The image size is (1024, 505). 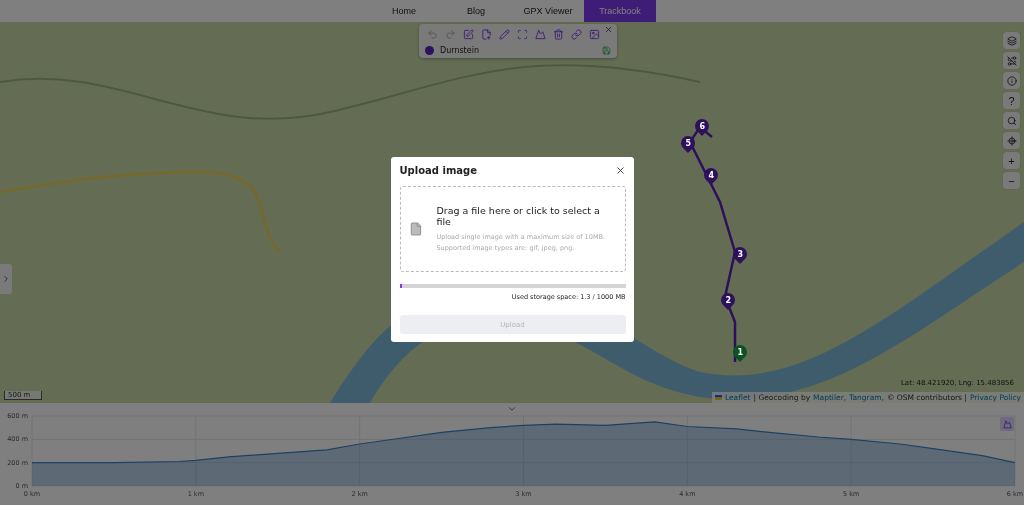 What do you see at coordinates (438, 170) in the screenshot?
I see `dialog-title: Upload image` at bounding box center [438, 170].